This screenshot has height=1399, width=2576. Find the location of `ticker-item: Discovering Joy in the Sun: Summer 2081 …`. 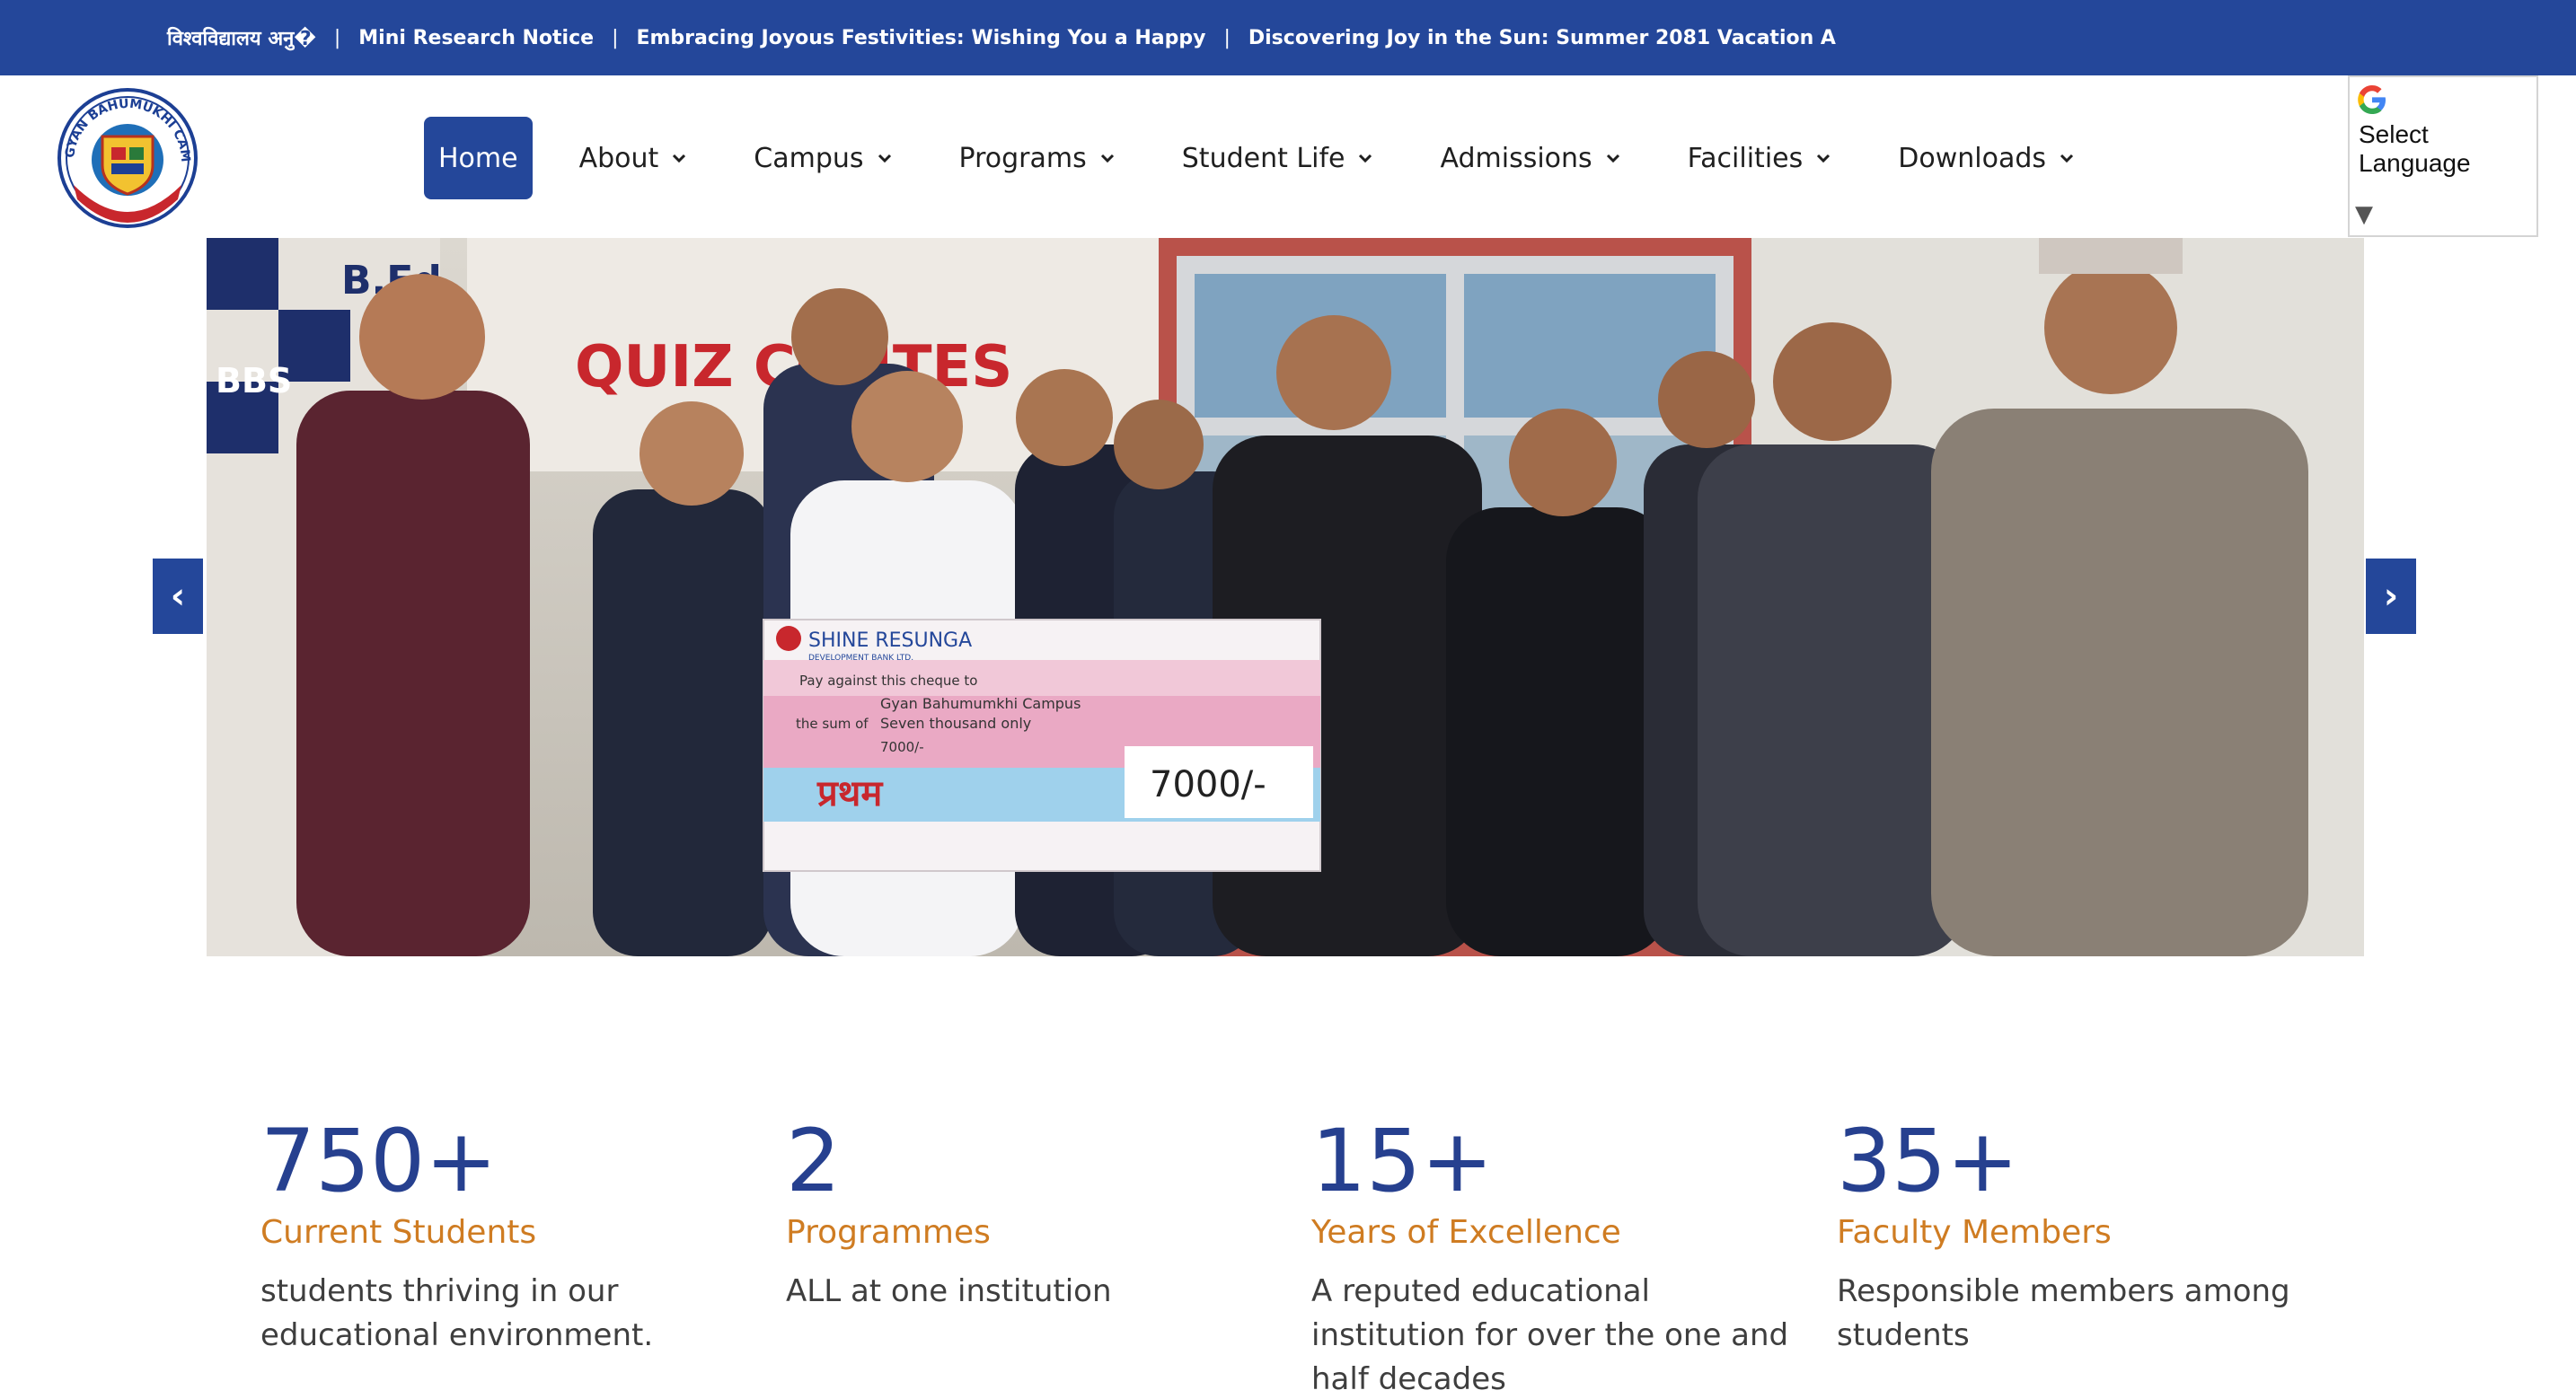

ticker-item: Discovering Joy in the Sun: Summer 2081 … is located at coordinates (1542, 38).